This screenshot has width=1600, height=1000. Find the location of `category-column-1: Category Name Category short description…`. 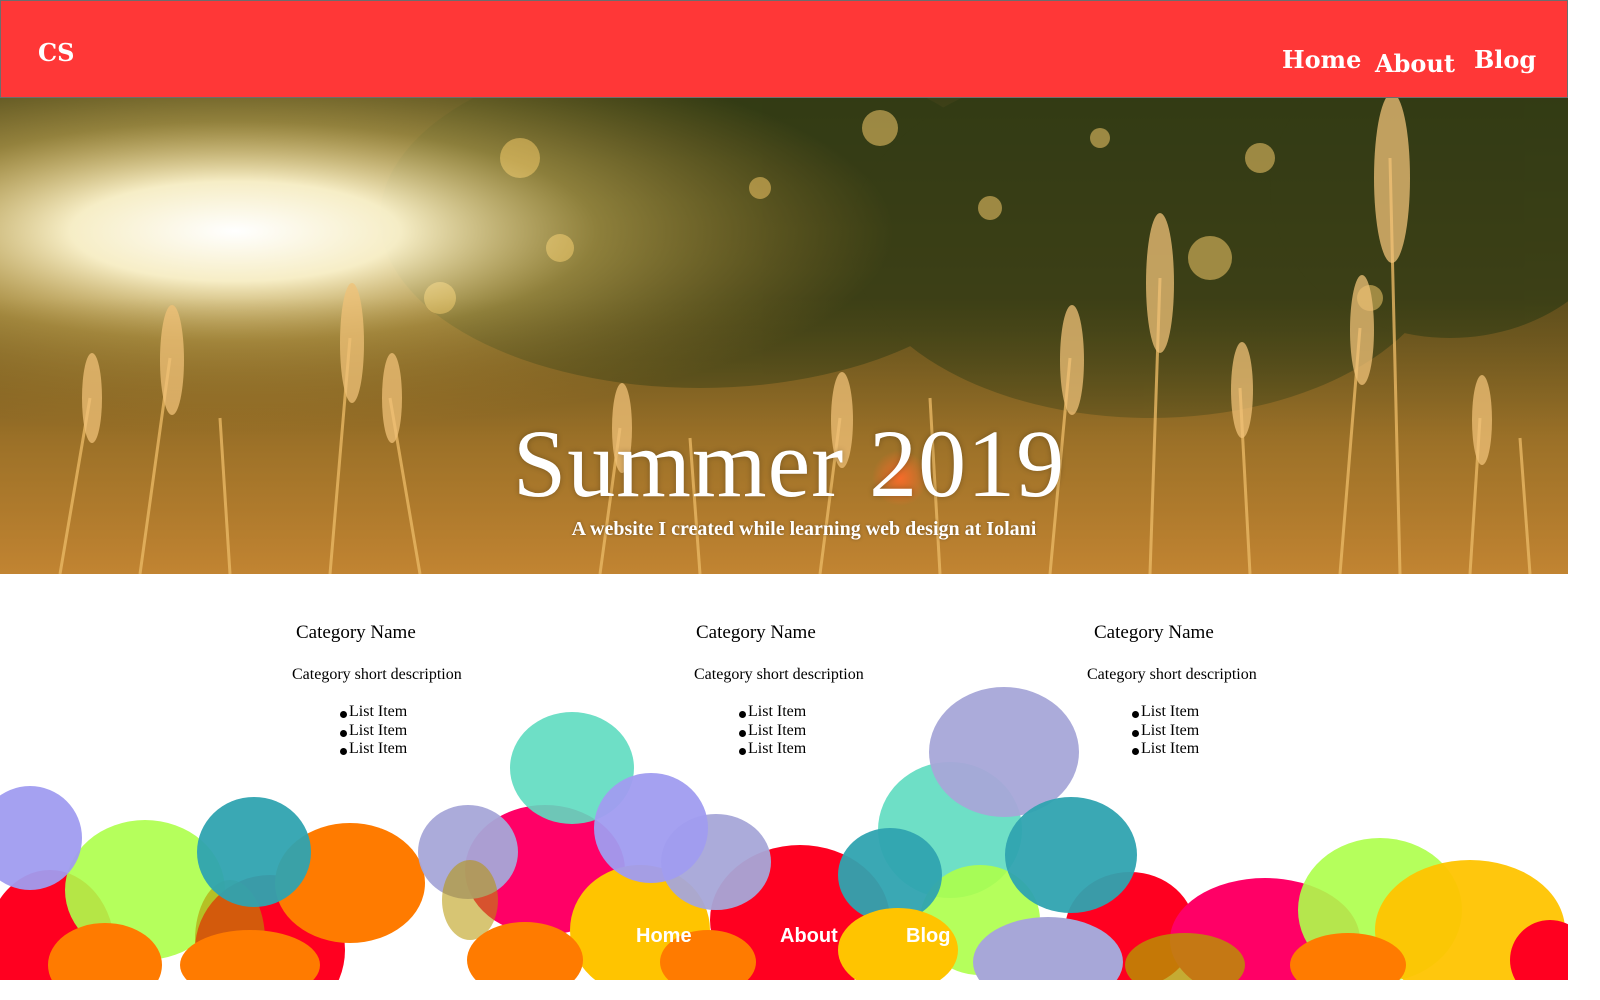

category-column-1: Category Name Category short description… is located at coordinates (424, 688).